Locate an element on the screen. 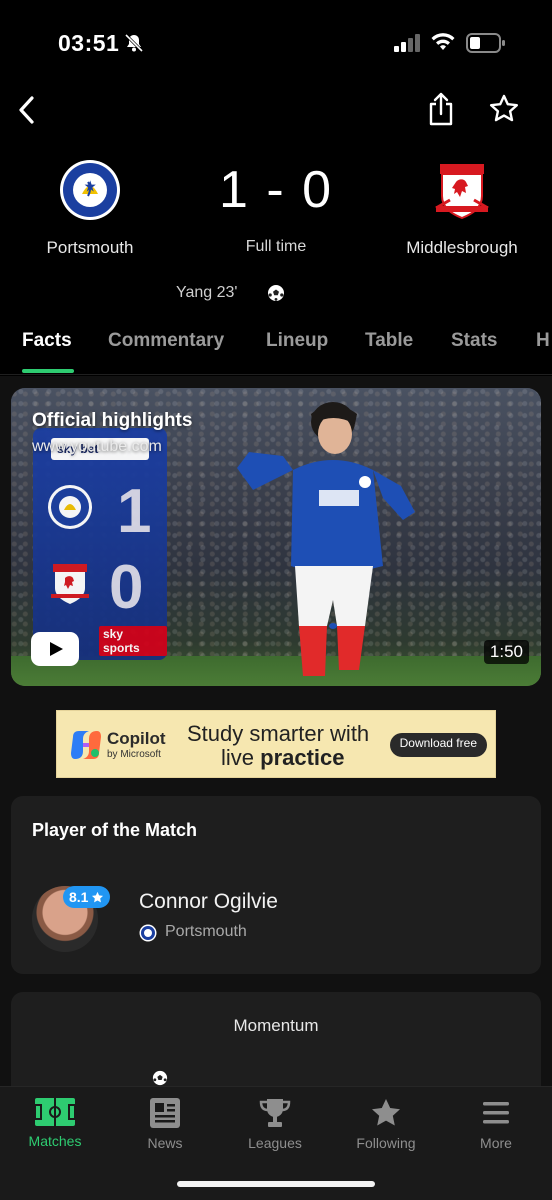 This screenshot has height=1200, width=552. tab-lineup: Lineup is located at coordinates (297, 341).